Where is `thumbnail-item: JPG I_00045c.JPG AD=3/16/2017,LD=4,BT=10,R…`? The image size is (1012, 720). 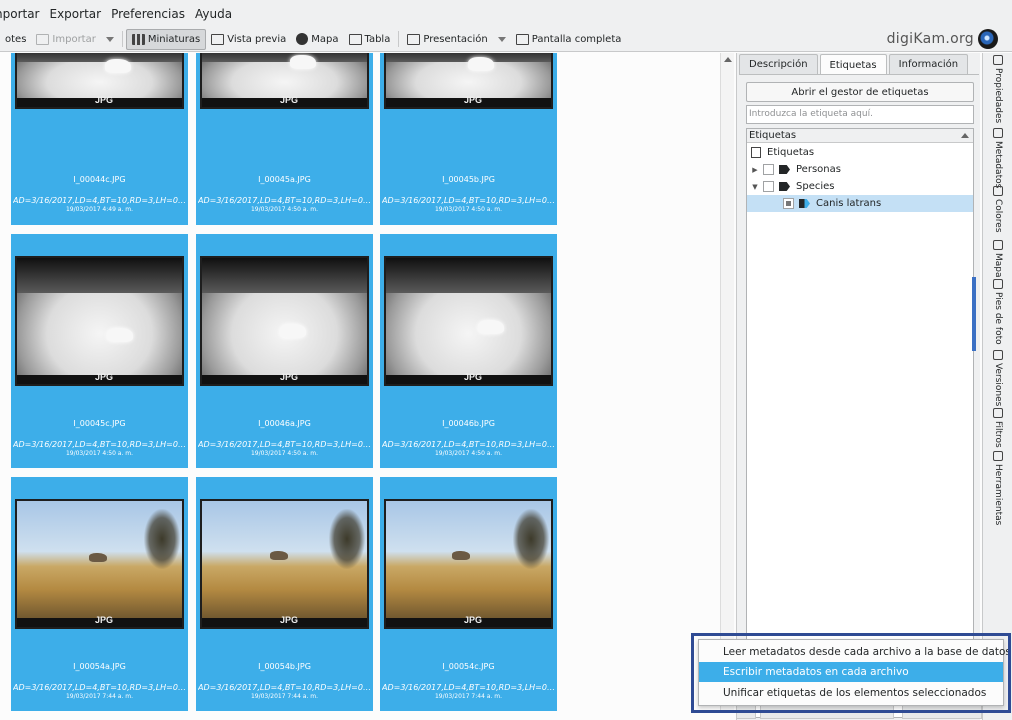 thumbnail-item: JPG I_00045c.JPG AD=3/16/2017,LD=4,BT=10,R… is located at coordinates (99, 351).